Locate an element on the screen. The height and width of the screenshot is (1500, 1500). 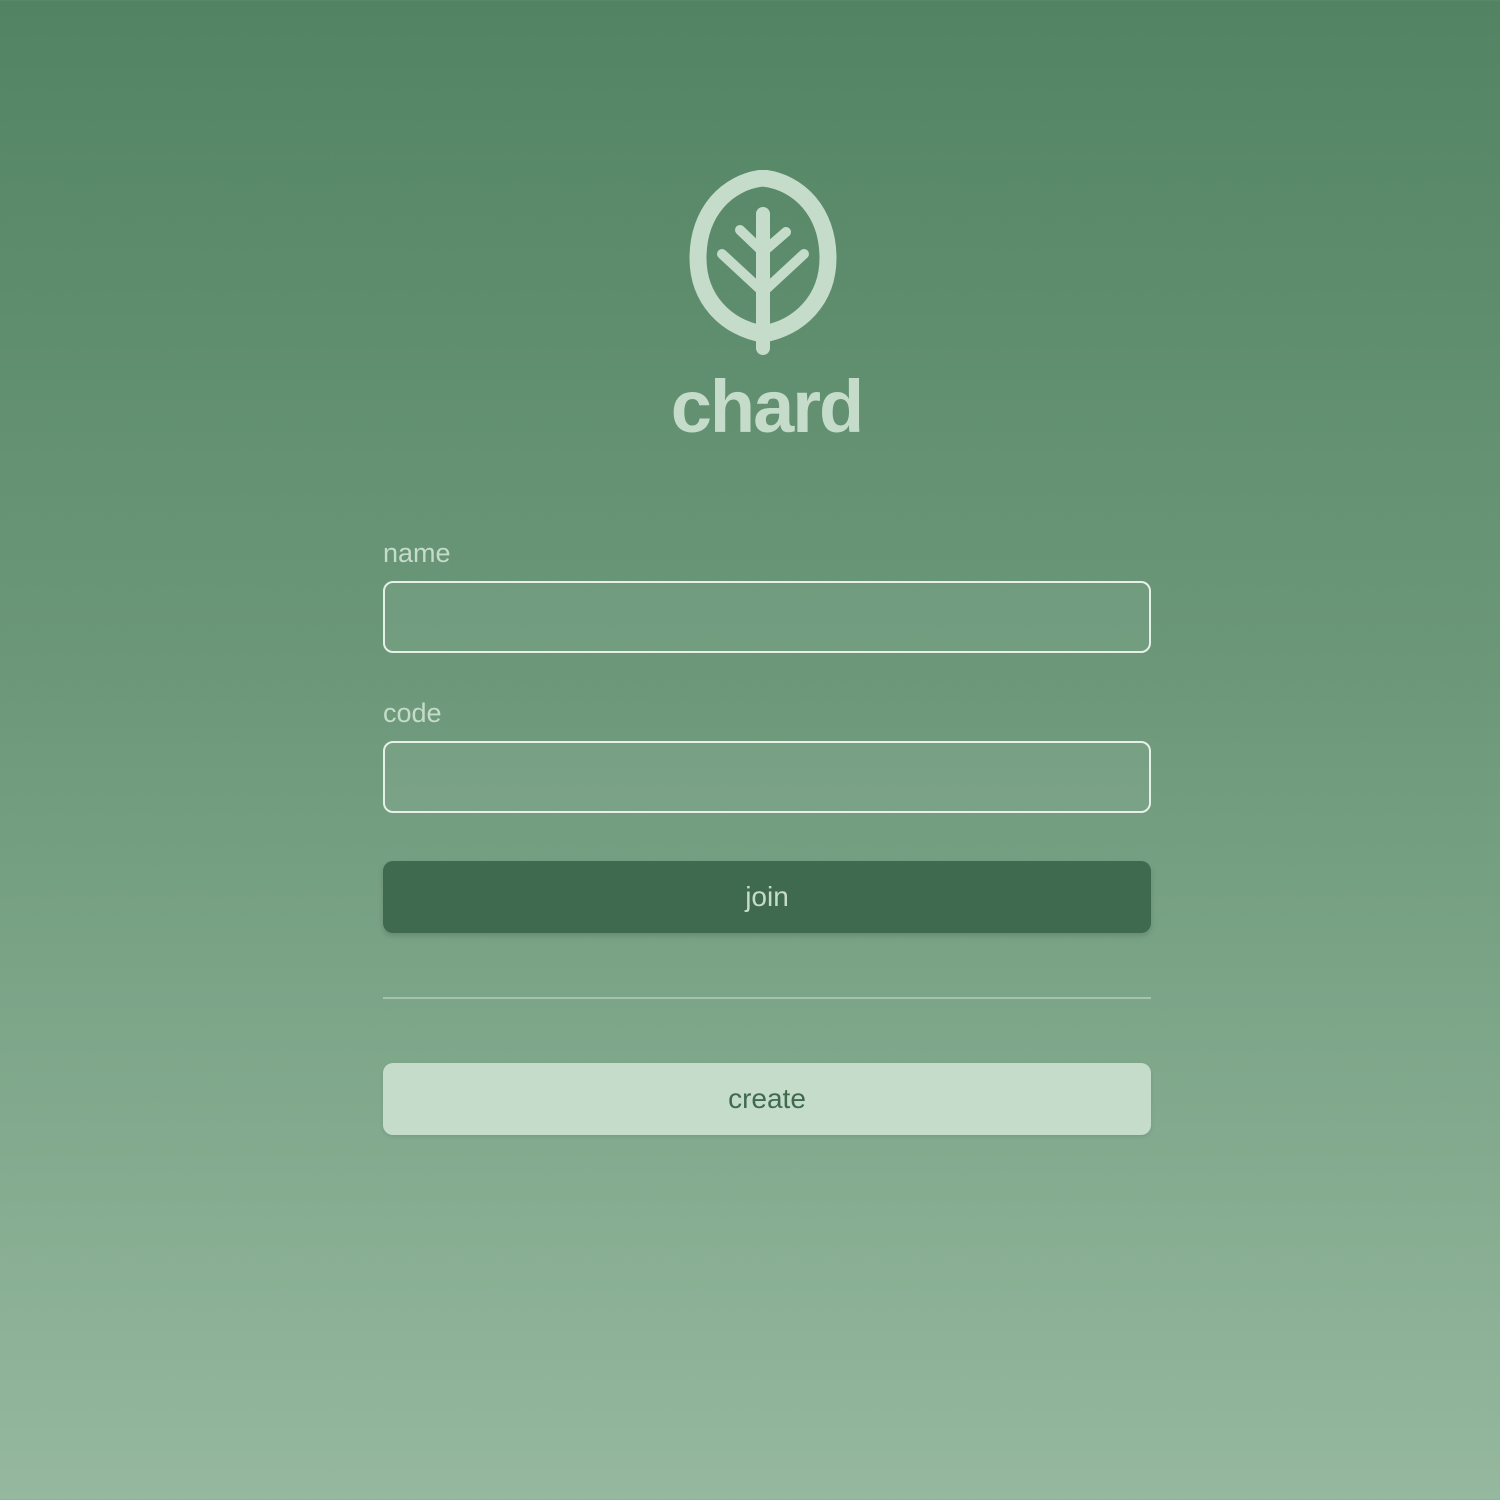
leaf-icon is located at coordinates (763, 264).